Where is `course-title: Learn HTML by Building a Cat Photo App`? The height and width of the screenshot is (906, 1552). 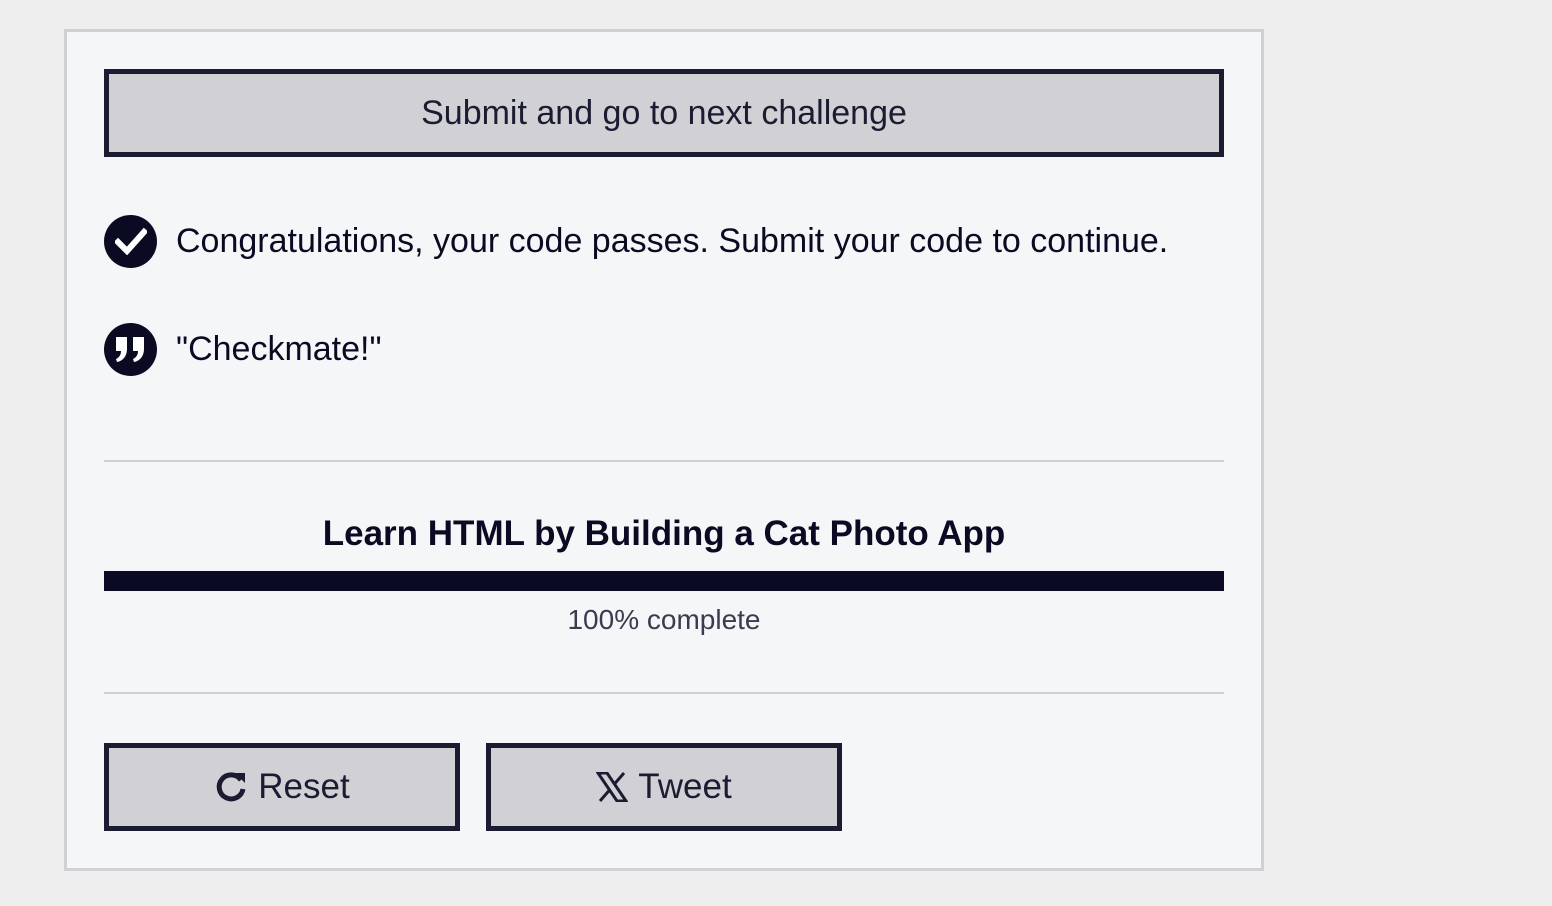 course-title: Learn HTML by Building a Cat Photo App is located at coordinates (664, 533).